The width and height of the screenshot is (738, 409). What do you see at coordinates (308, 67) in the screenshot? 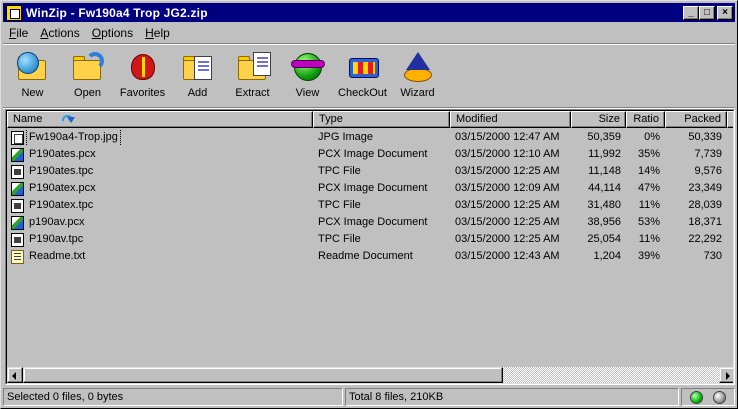
I see `view-icon` at bounding box center [308, 67].